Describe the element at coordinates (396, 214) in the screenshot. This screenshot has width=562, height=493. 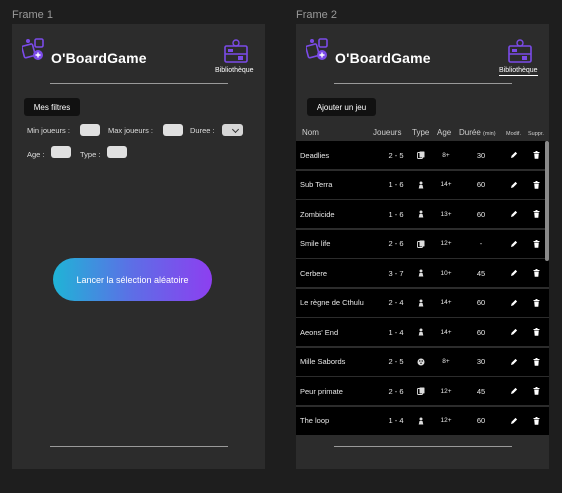
I see `game-players: 1 - 6` at that location.